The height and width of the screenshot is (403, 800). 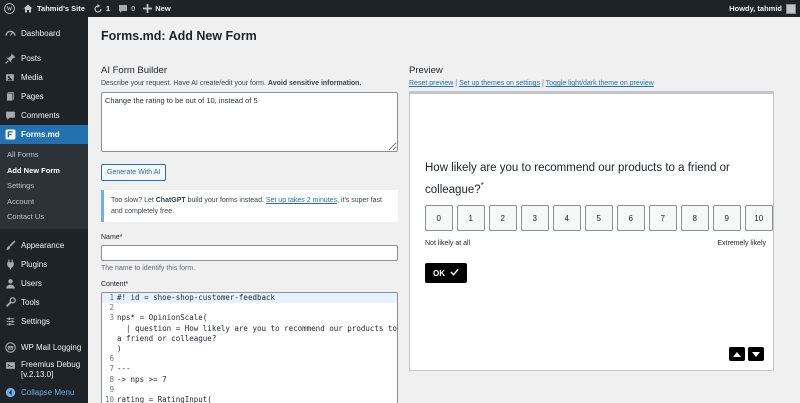 I want to click on menu-wp-mail-logging: WP Mail Logging, so click(x=44, y=347).